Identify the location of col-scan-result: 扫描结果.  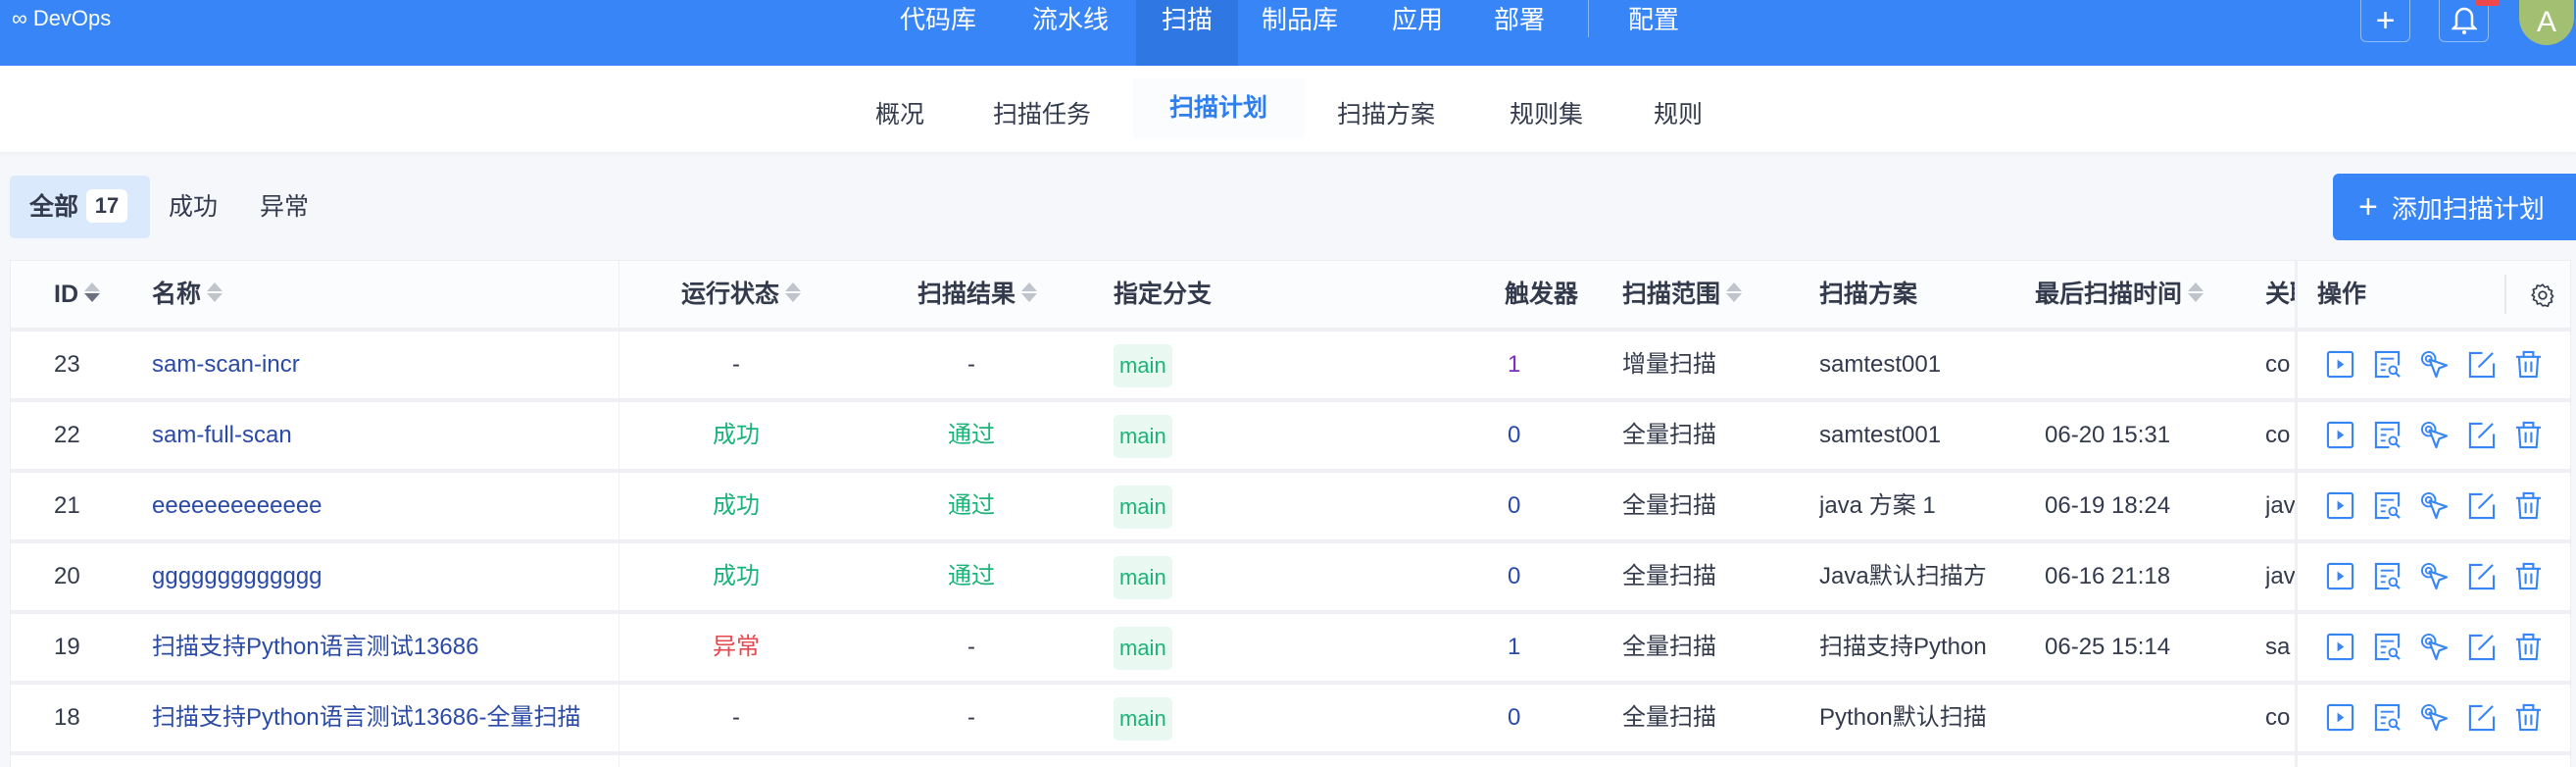
(977, 294).